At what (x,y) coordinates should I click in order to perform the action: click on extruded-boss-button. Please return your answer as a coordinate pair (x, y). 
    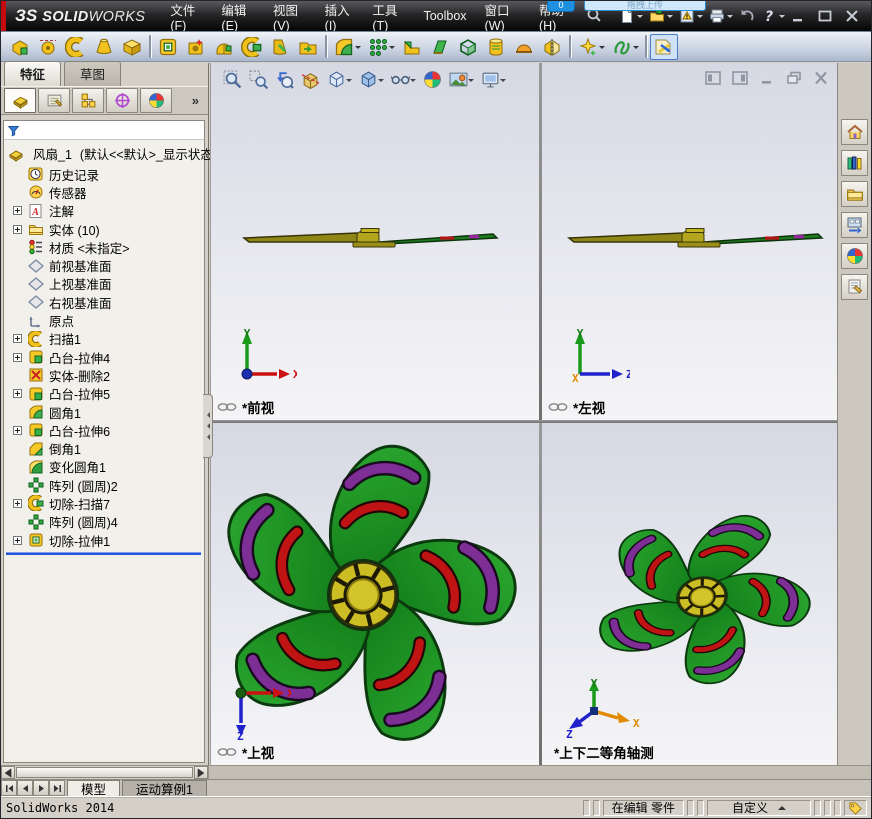
    Looking at the image, I should click on (20, 47).